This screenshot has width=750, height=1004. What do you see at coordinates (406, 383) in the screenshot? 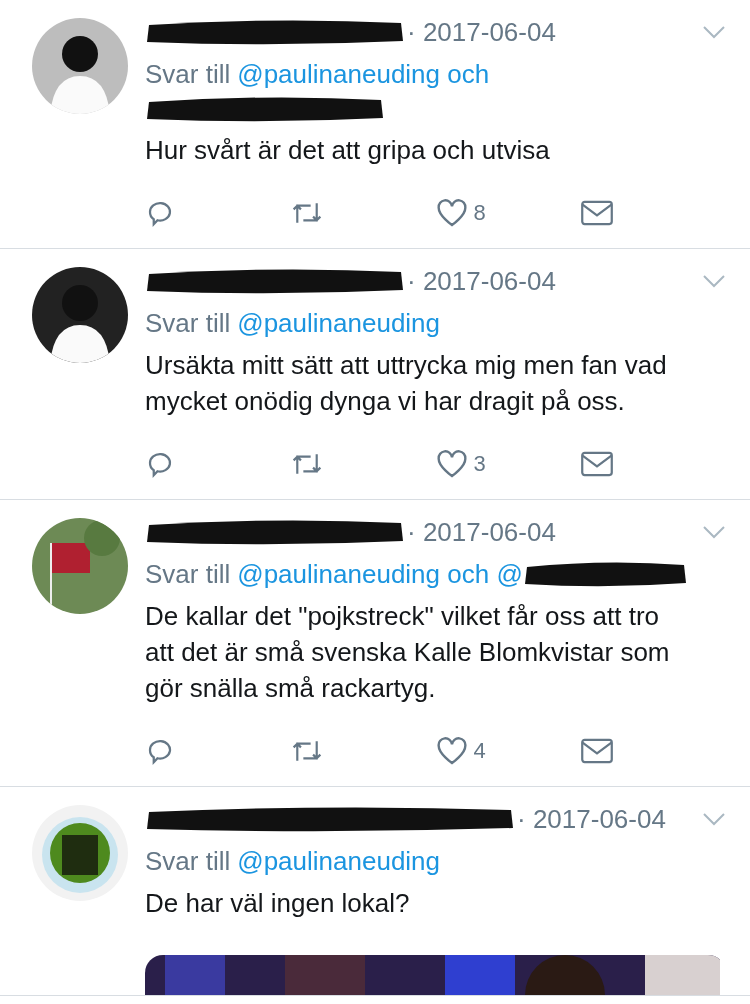
I see `tweet-text: Ursäkta mitt sätt att uttrycka mig men fan vad mycket onödig dynga vi har dragit på oss.` at bounding box center [406, 383].